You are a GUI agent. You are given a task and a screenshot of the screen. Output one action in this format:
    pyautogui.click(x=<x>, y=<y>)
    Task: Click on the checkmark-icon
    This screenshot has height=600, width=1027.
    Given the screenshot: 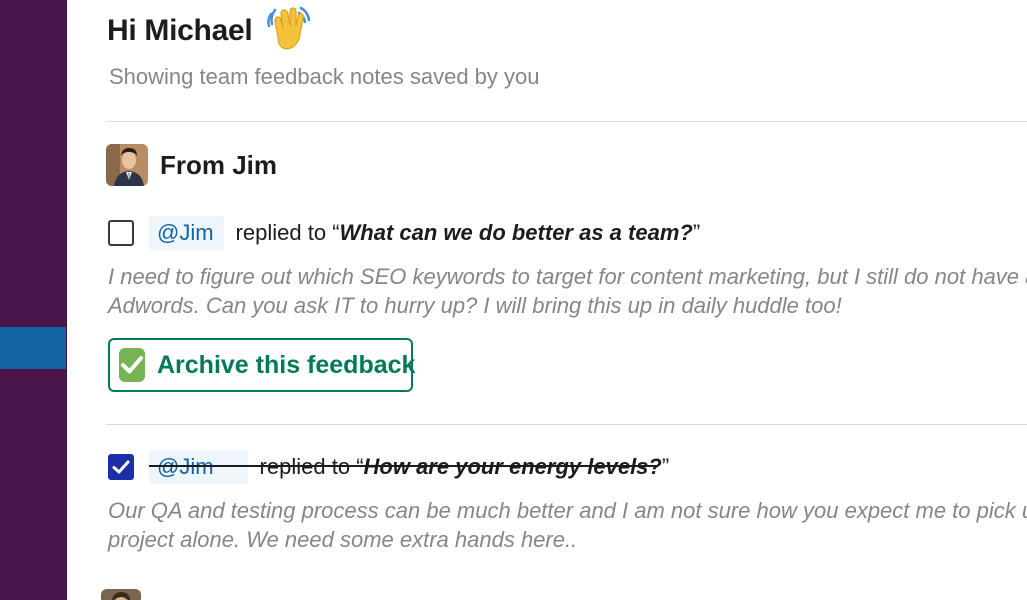 What is the action you would take?
    pyautogui.click(x=121, y=467)
    